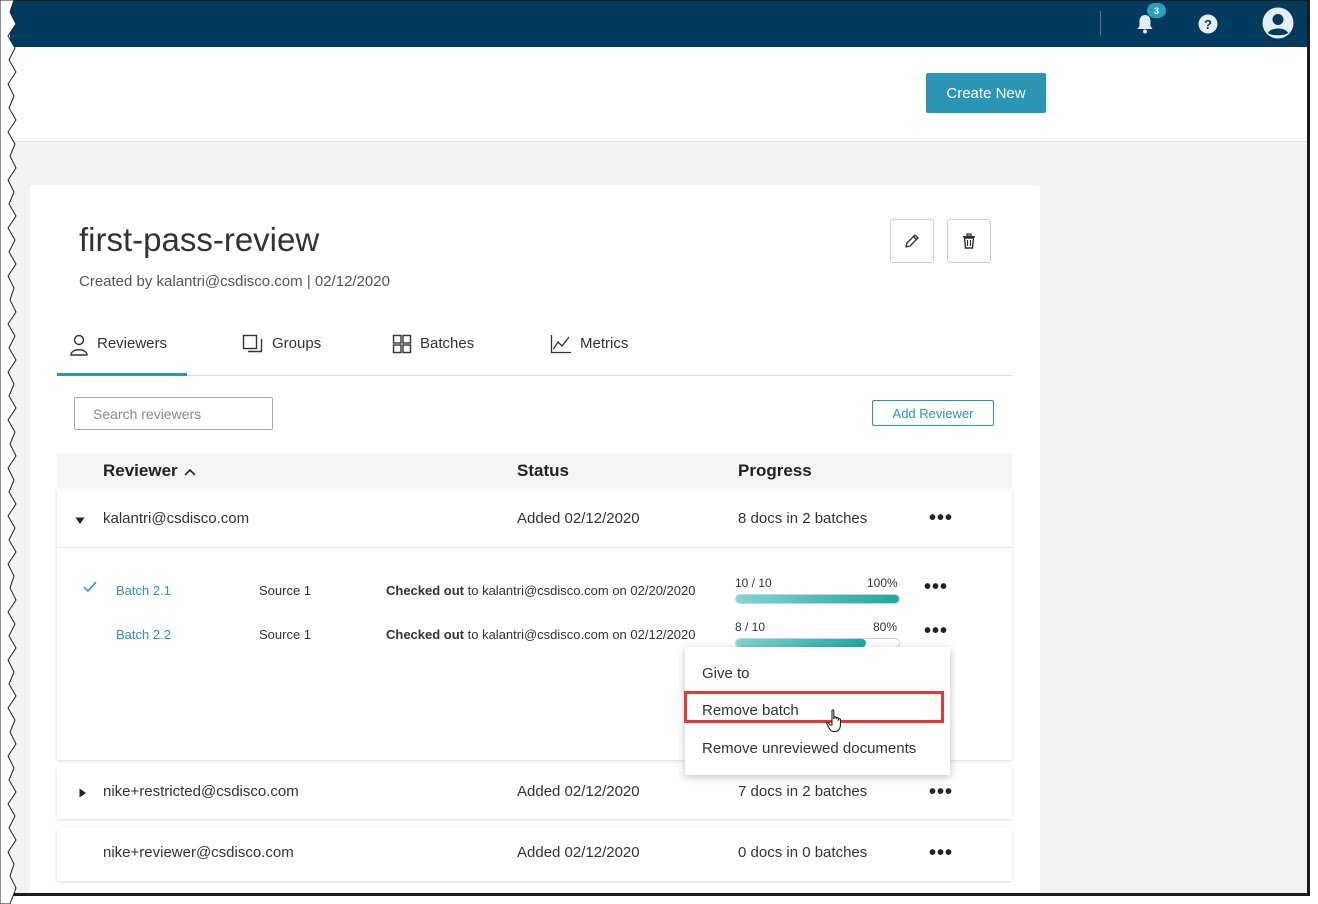 The height and width of the screenshot is (904, 1318). Describe the element at coordinates (833, 720) in the screenshot. I see `hand-cursor-icon` at that location.